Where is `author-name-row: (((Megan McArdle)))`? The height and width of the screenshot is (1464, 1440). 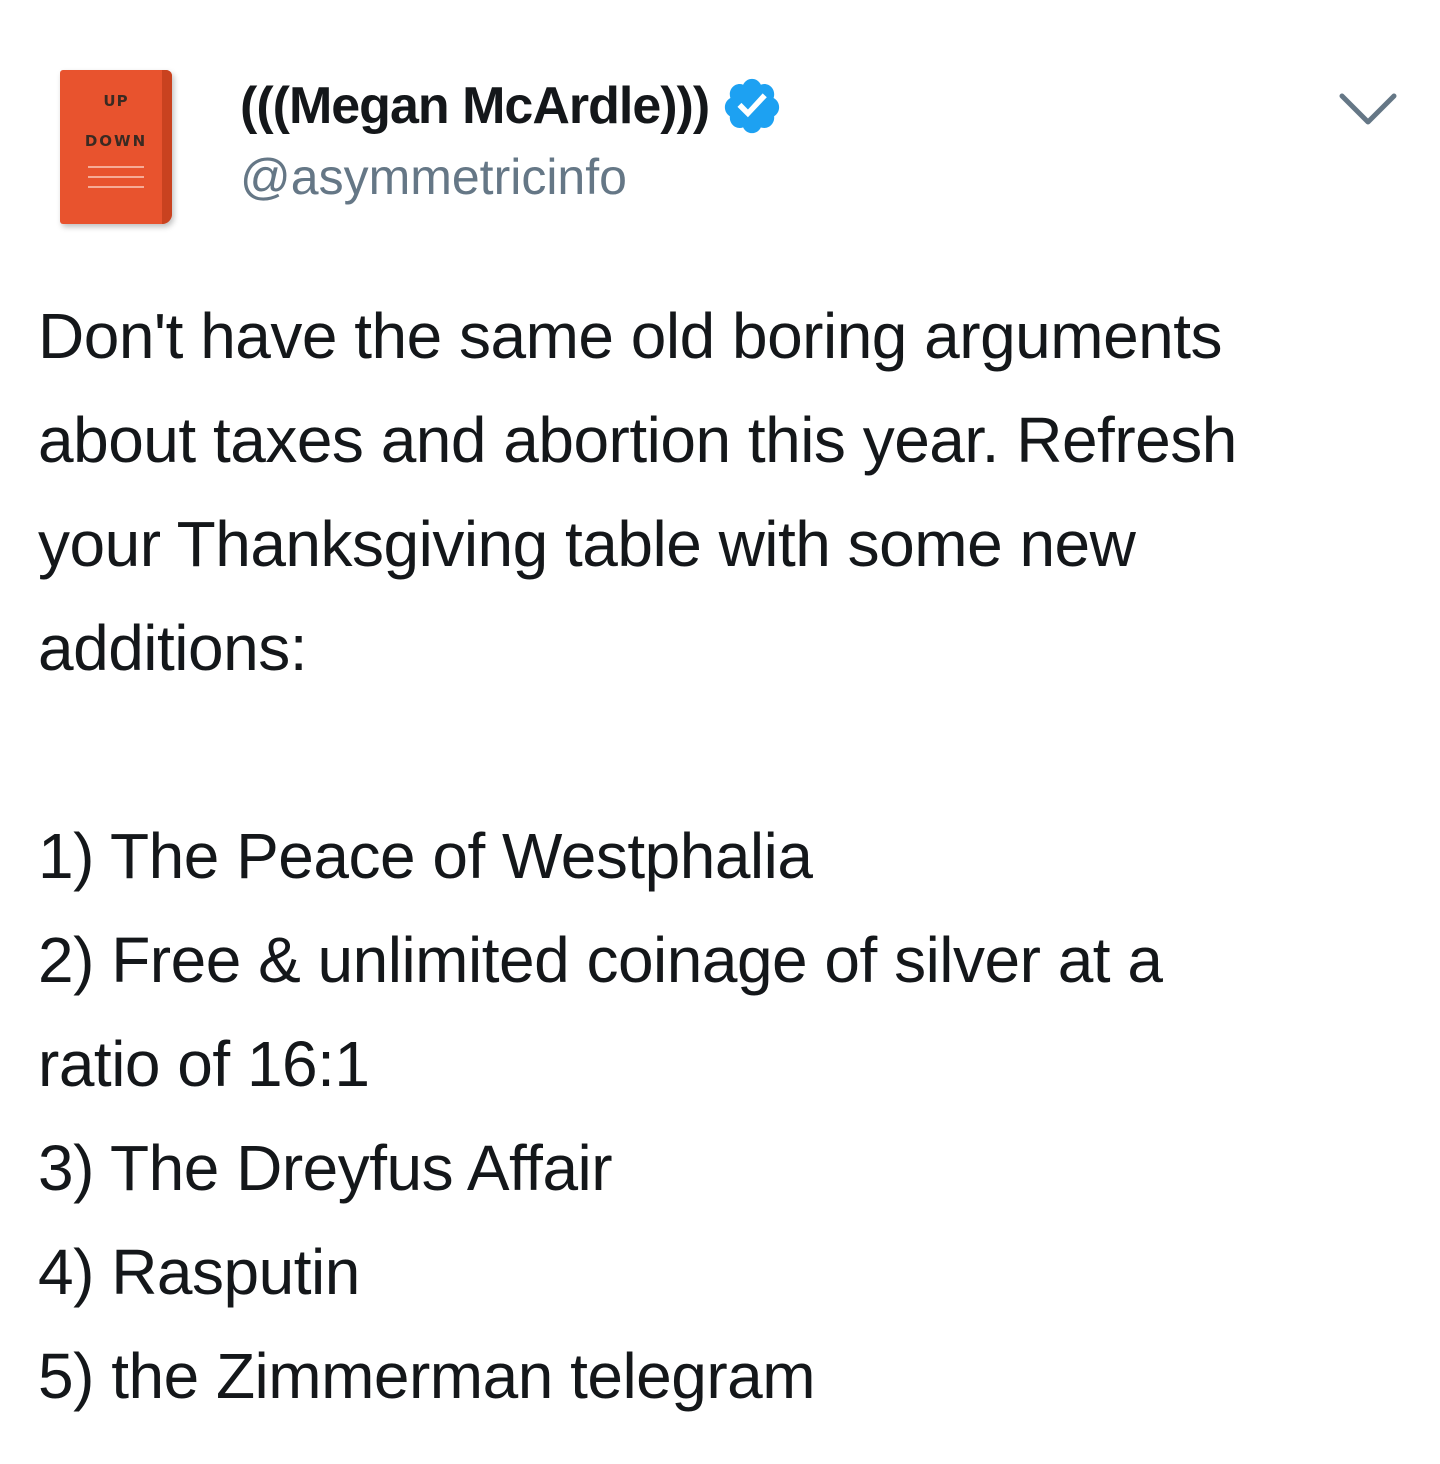
author-name-row: (((Megan McArdle))) is located at coordinates (511, 106).